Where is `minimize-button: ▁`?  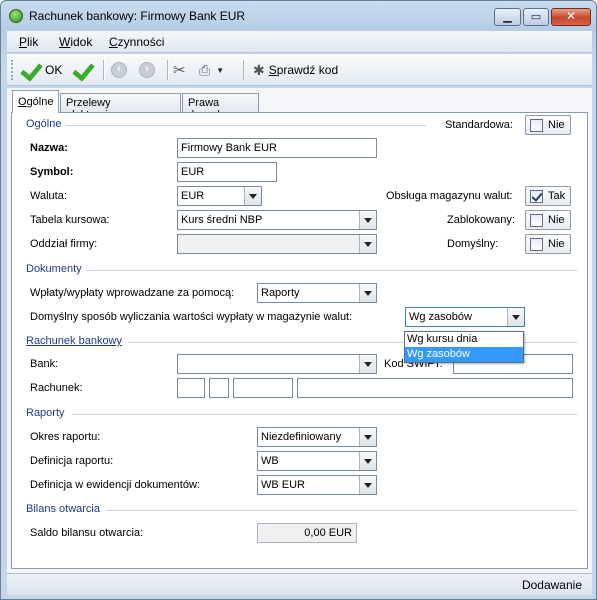
minimize-button: ▁ is located at coordinates (507, 17).